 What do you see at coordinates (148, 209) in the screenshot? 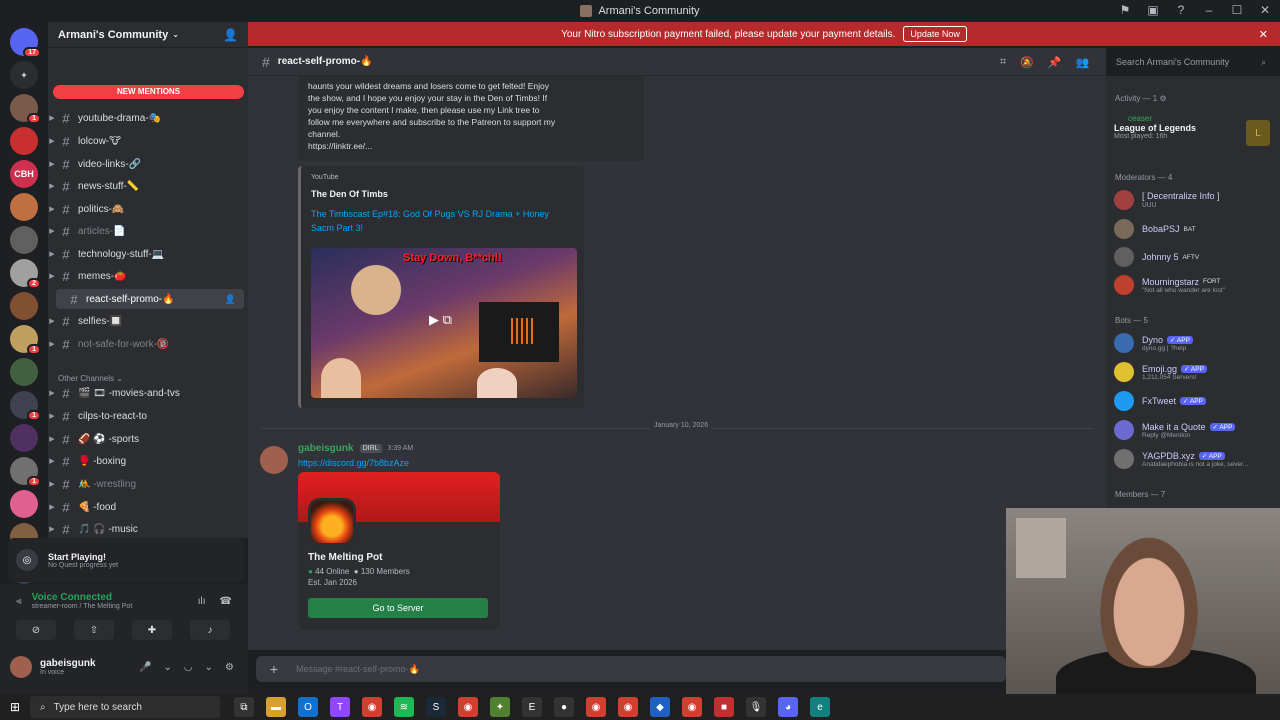
I see `channel-item: ▶ # politics-🙈` at bounding box center [148, 209].